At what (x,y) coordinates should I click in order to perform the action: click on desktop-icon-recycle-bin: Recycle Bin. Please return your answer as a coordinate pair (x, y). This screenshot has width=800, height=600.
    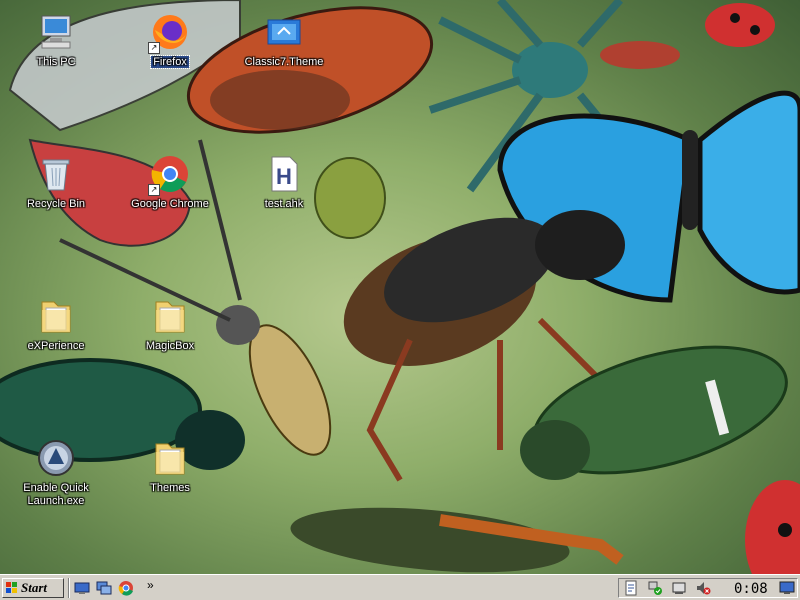
    Looking at the image, I should click on (56, 186).